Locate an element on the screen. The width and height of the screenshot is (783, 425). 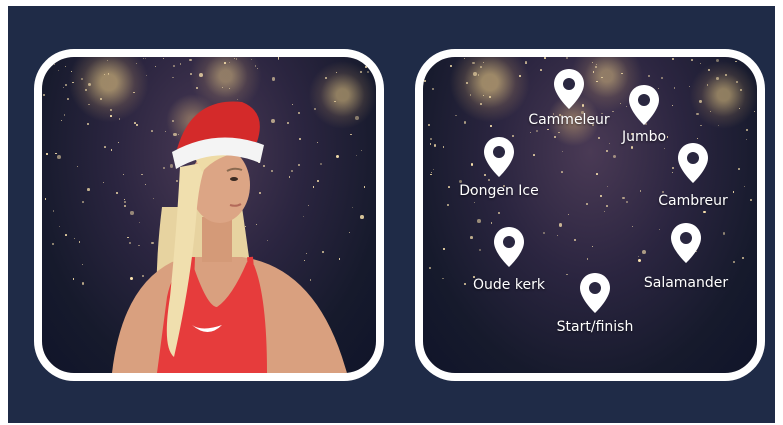
location-label-salamander: Salamander is located at coordinates (686, 283).